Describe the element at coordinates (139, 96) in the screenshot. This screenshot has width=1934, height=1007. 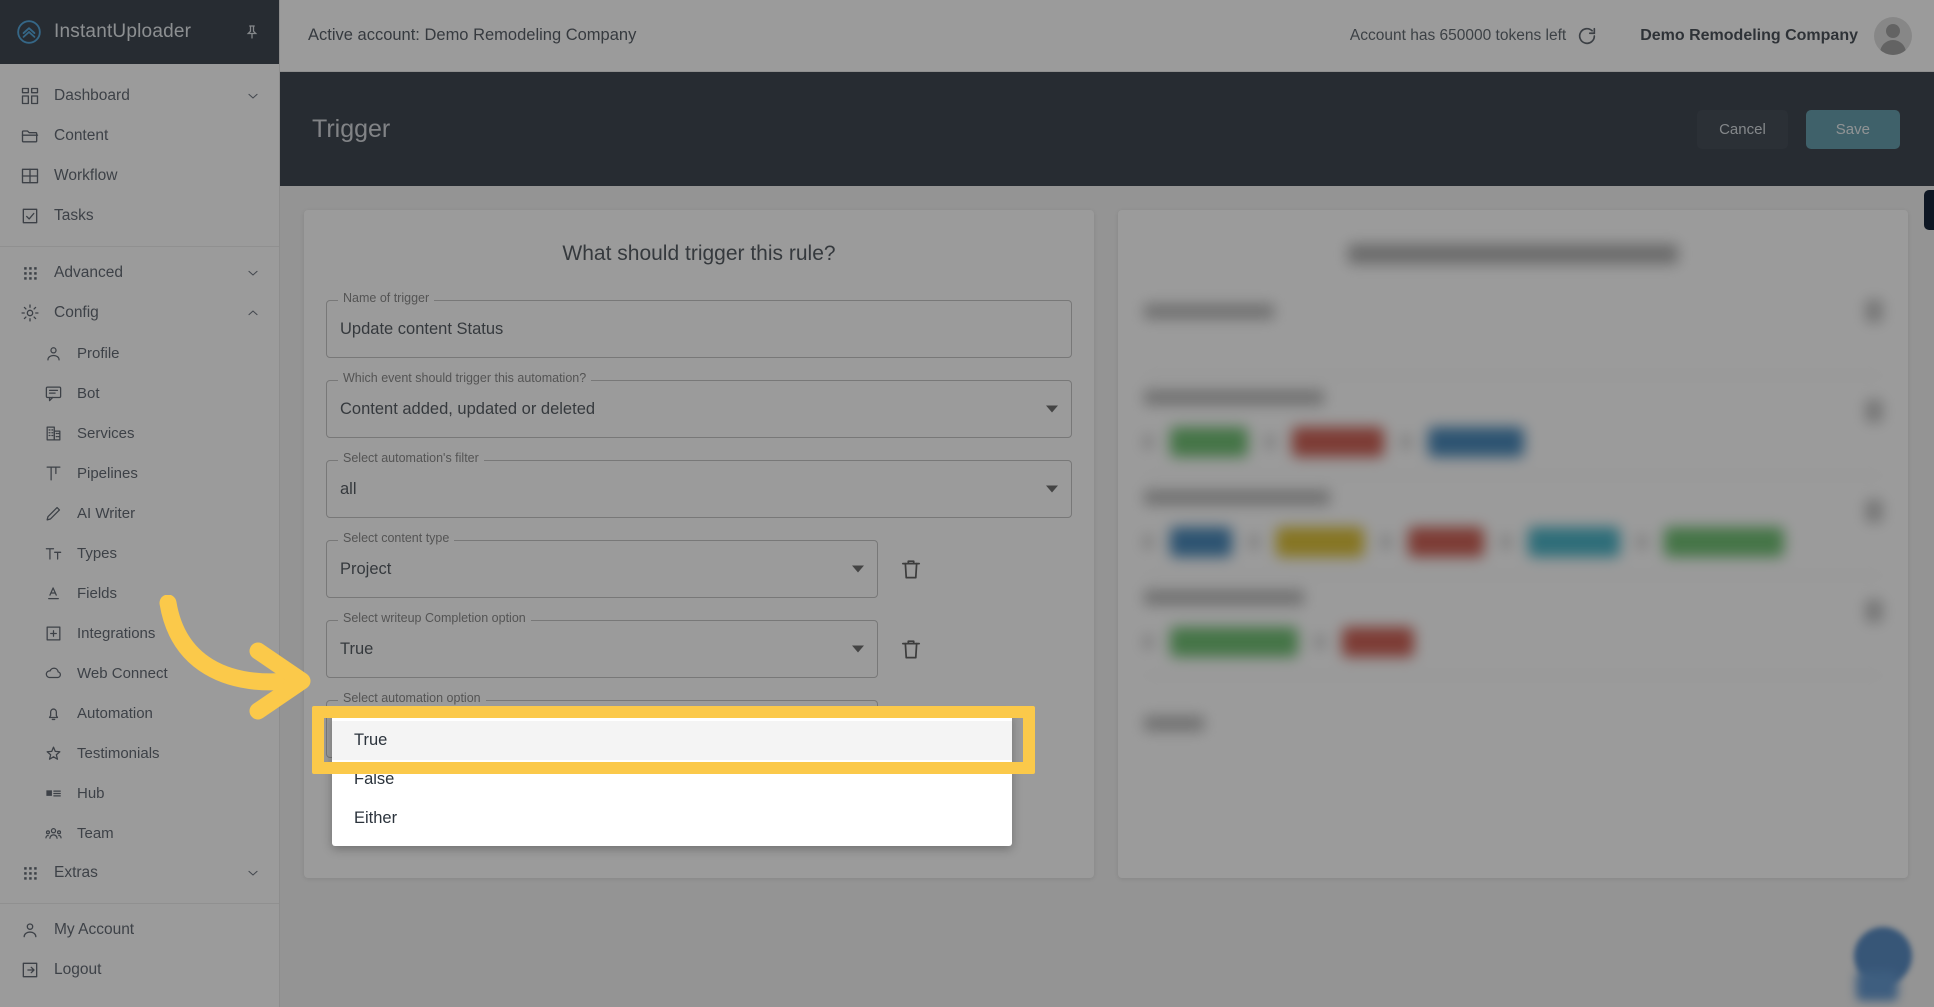
I see `sidebar-item-dashboard: Dashboard` at that location.